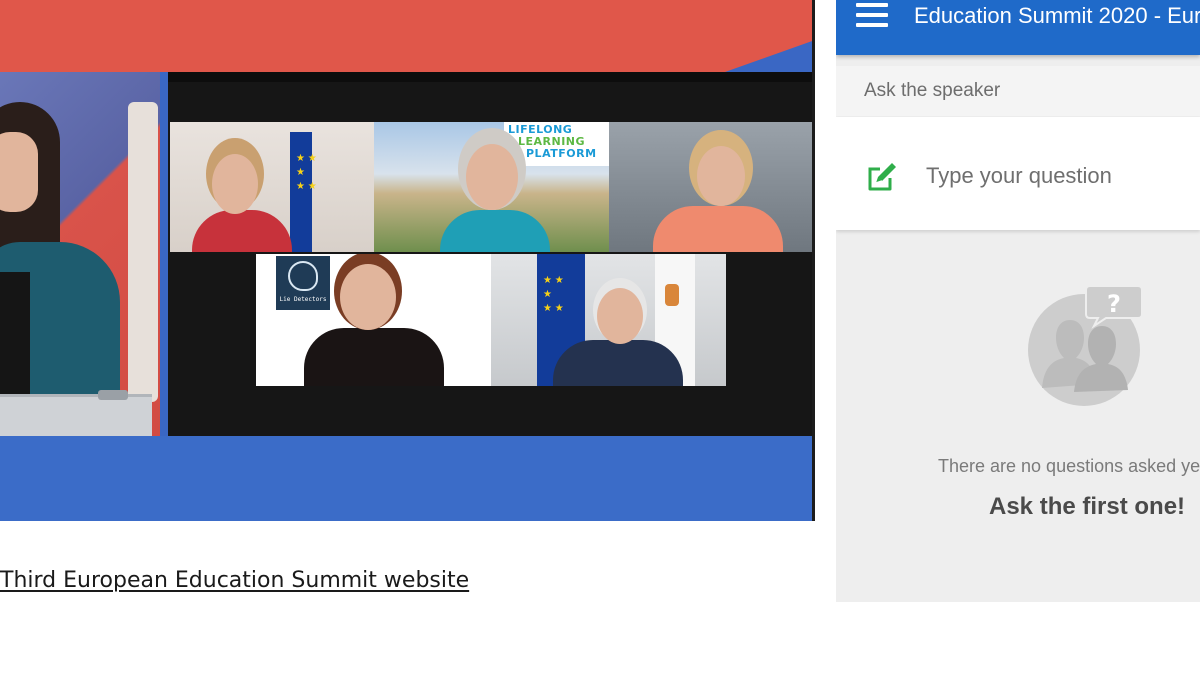 The image size is (1200, 675). I want to click on people-question-icon: ?, so click(1085, 345).